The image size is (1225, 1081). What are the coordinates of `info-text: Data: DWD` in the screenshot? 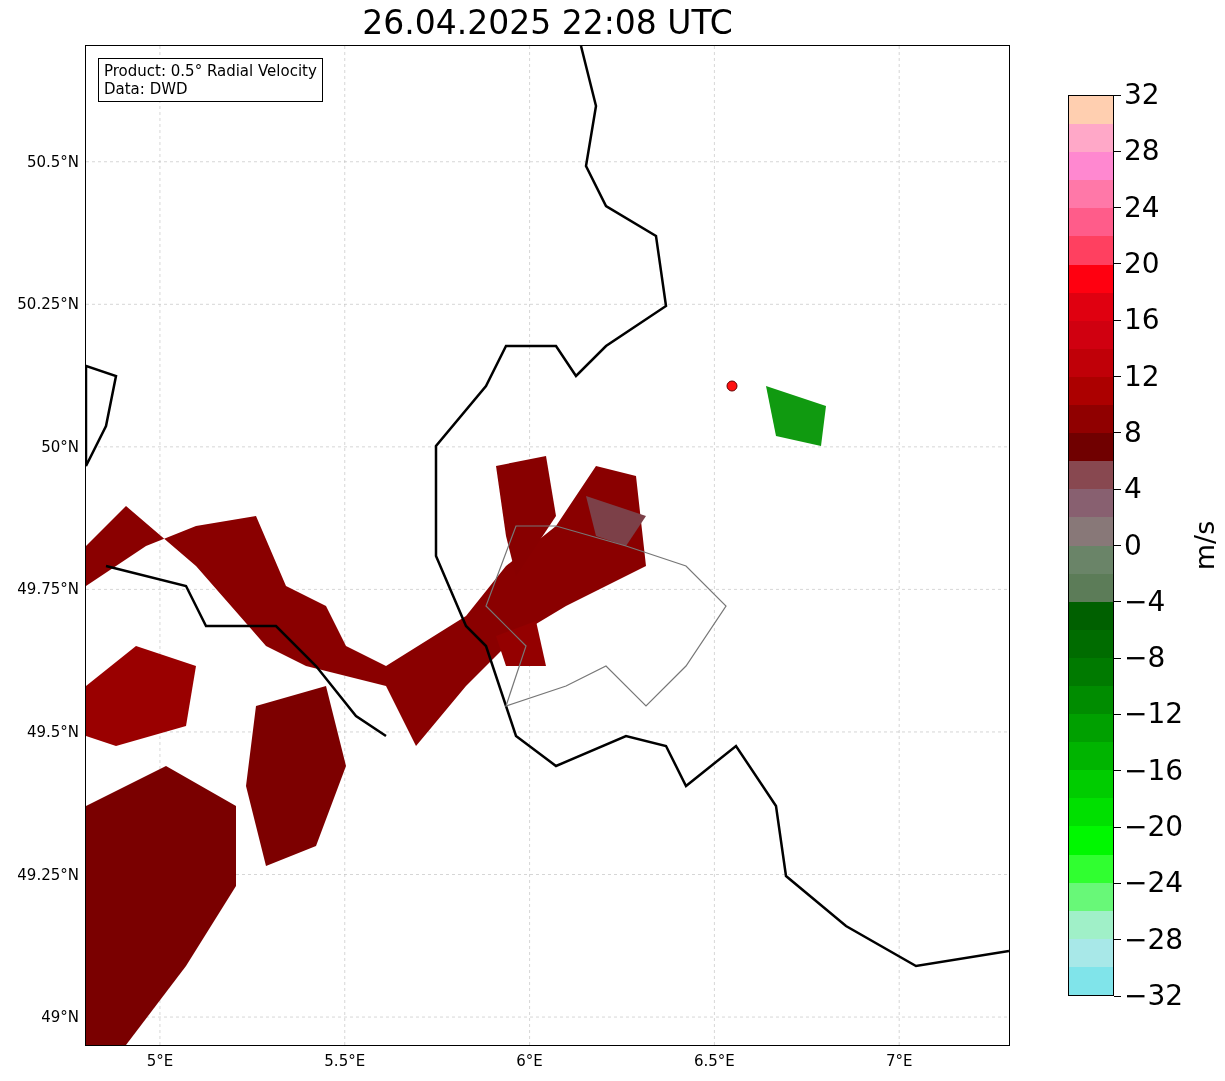 It's located at (146, 89).